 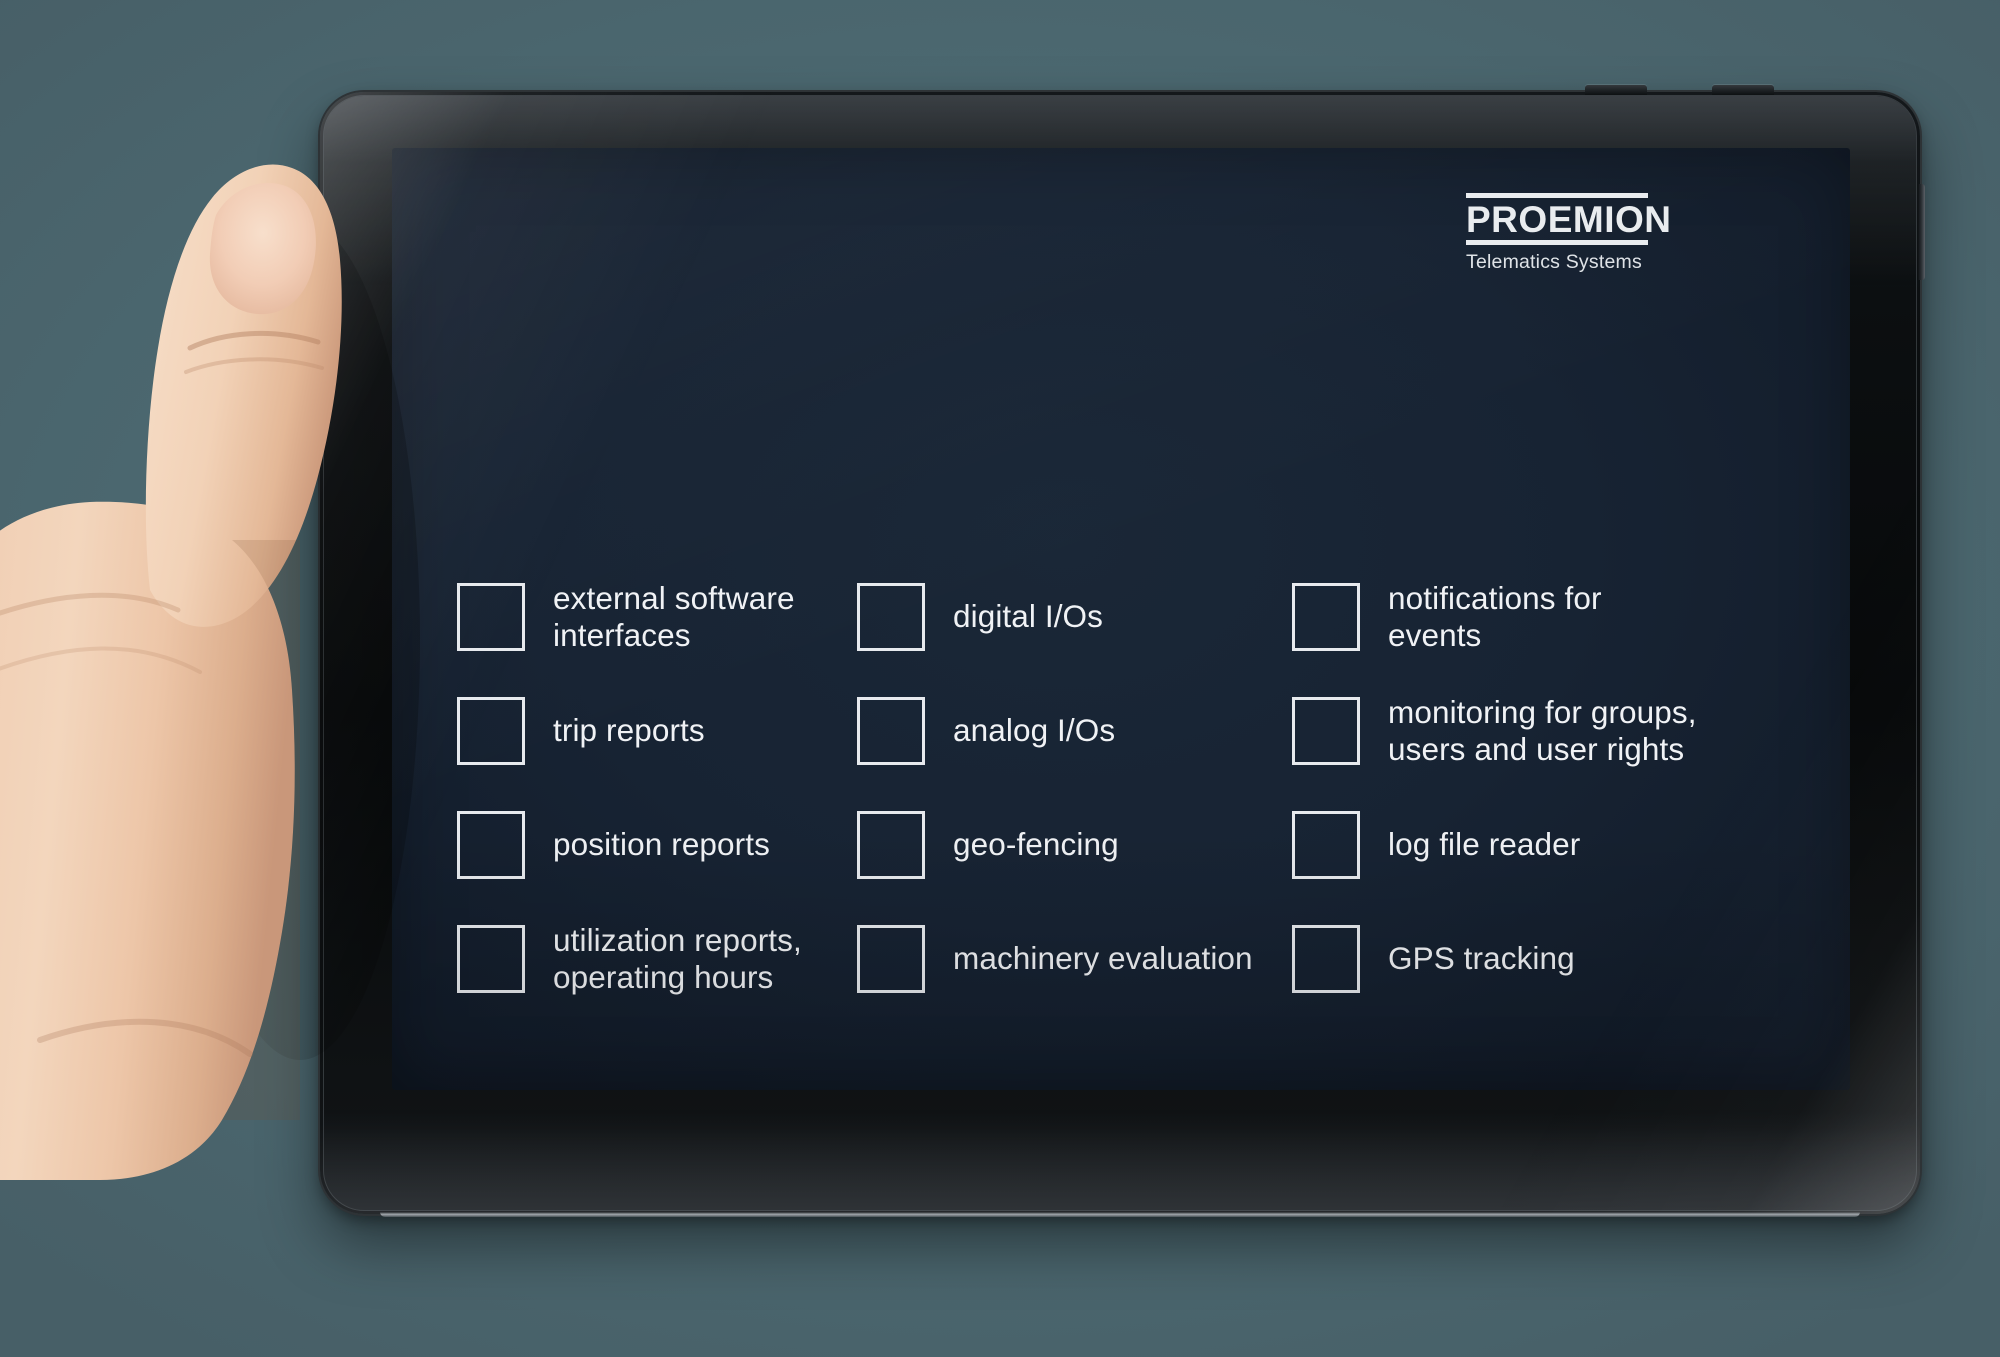 What do you see at coordinates (1481, 958) in the screenshot?
I see `feature-label: GPS tracking` at bounding box center [1481, 958].